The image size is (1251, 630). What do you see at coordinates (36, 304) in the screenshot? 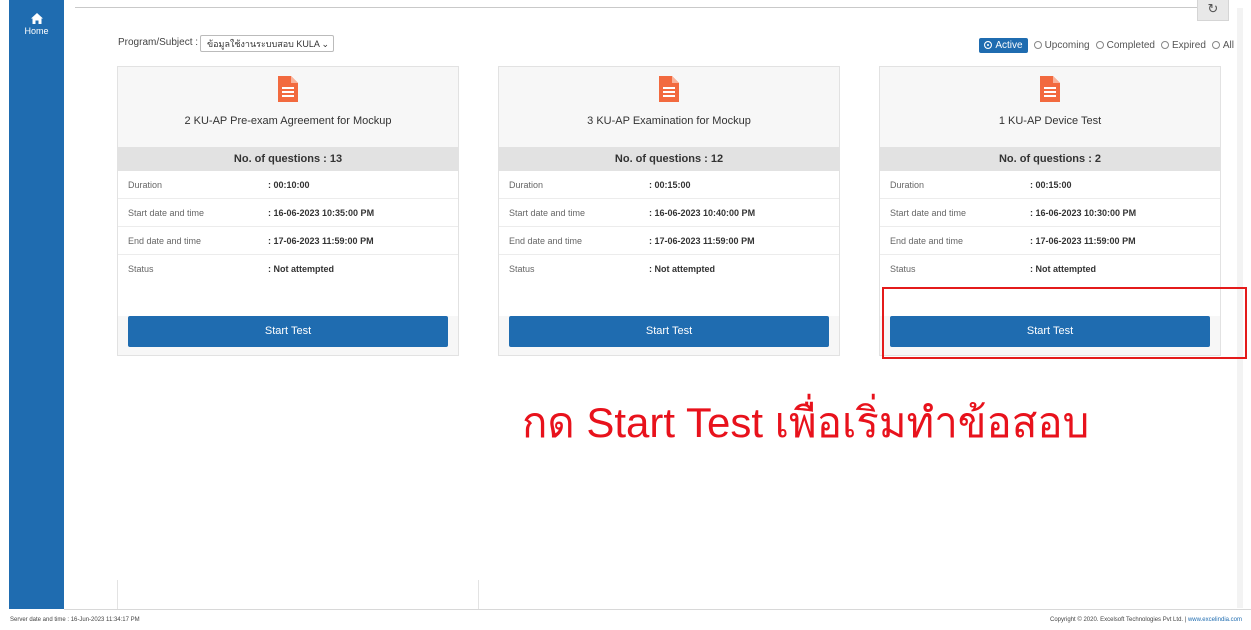
I see `sidebar: Home` at bounding box center [36, 304].